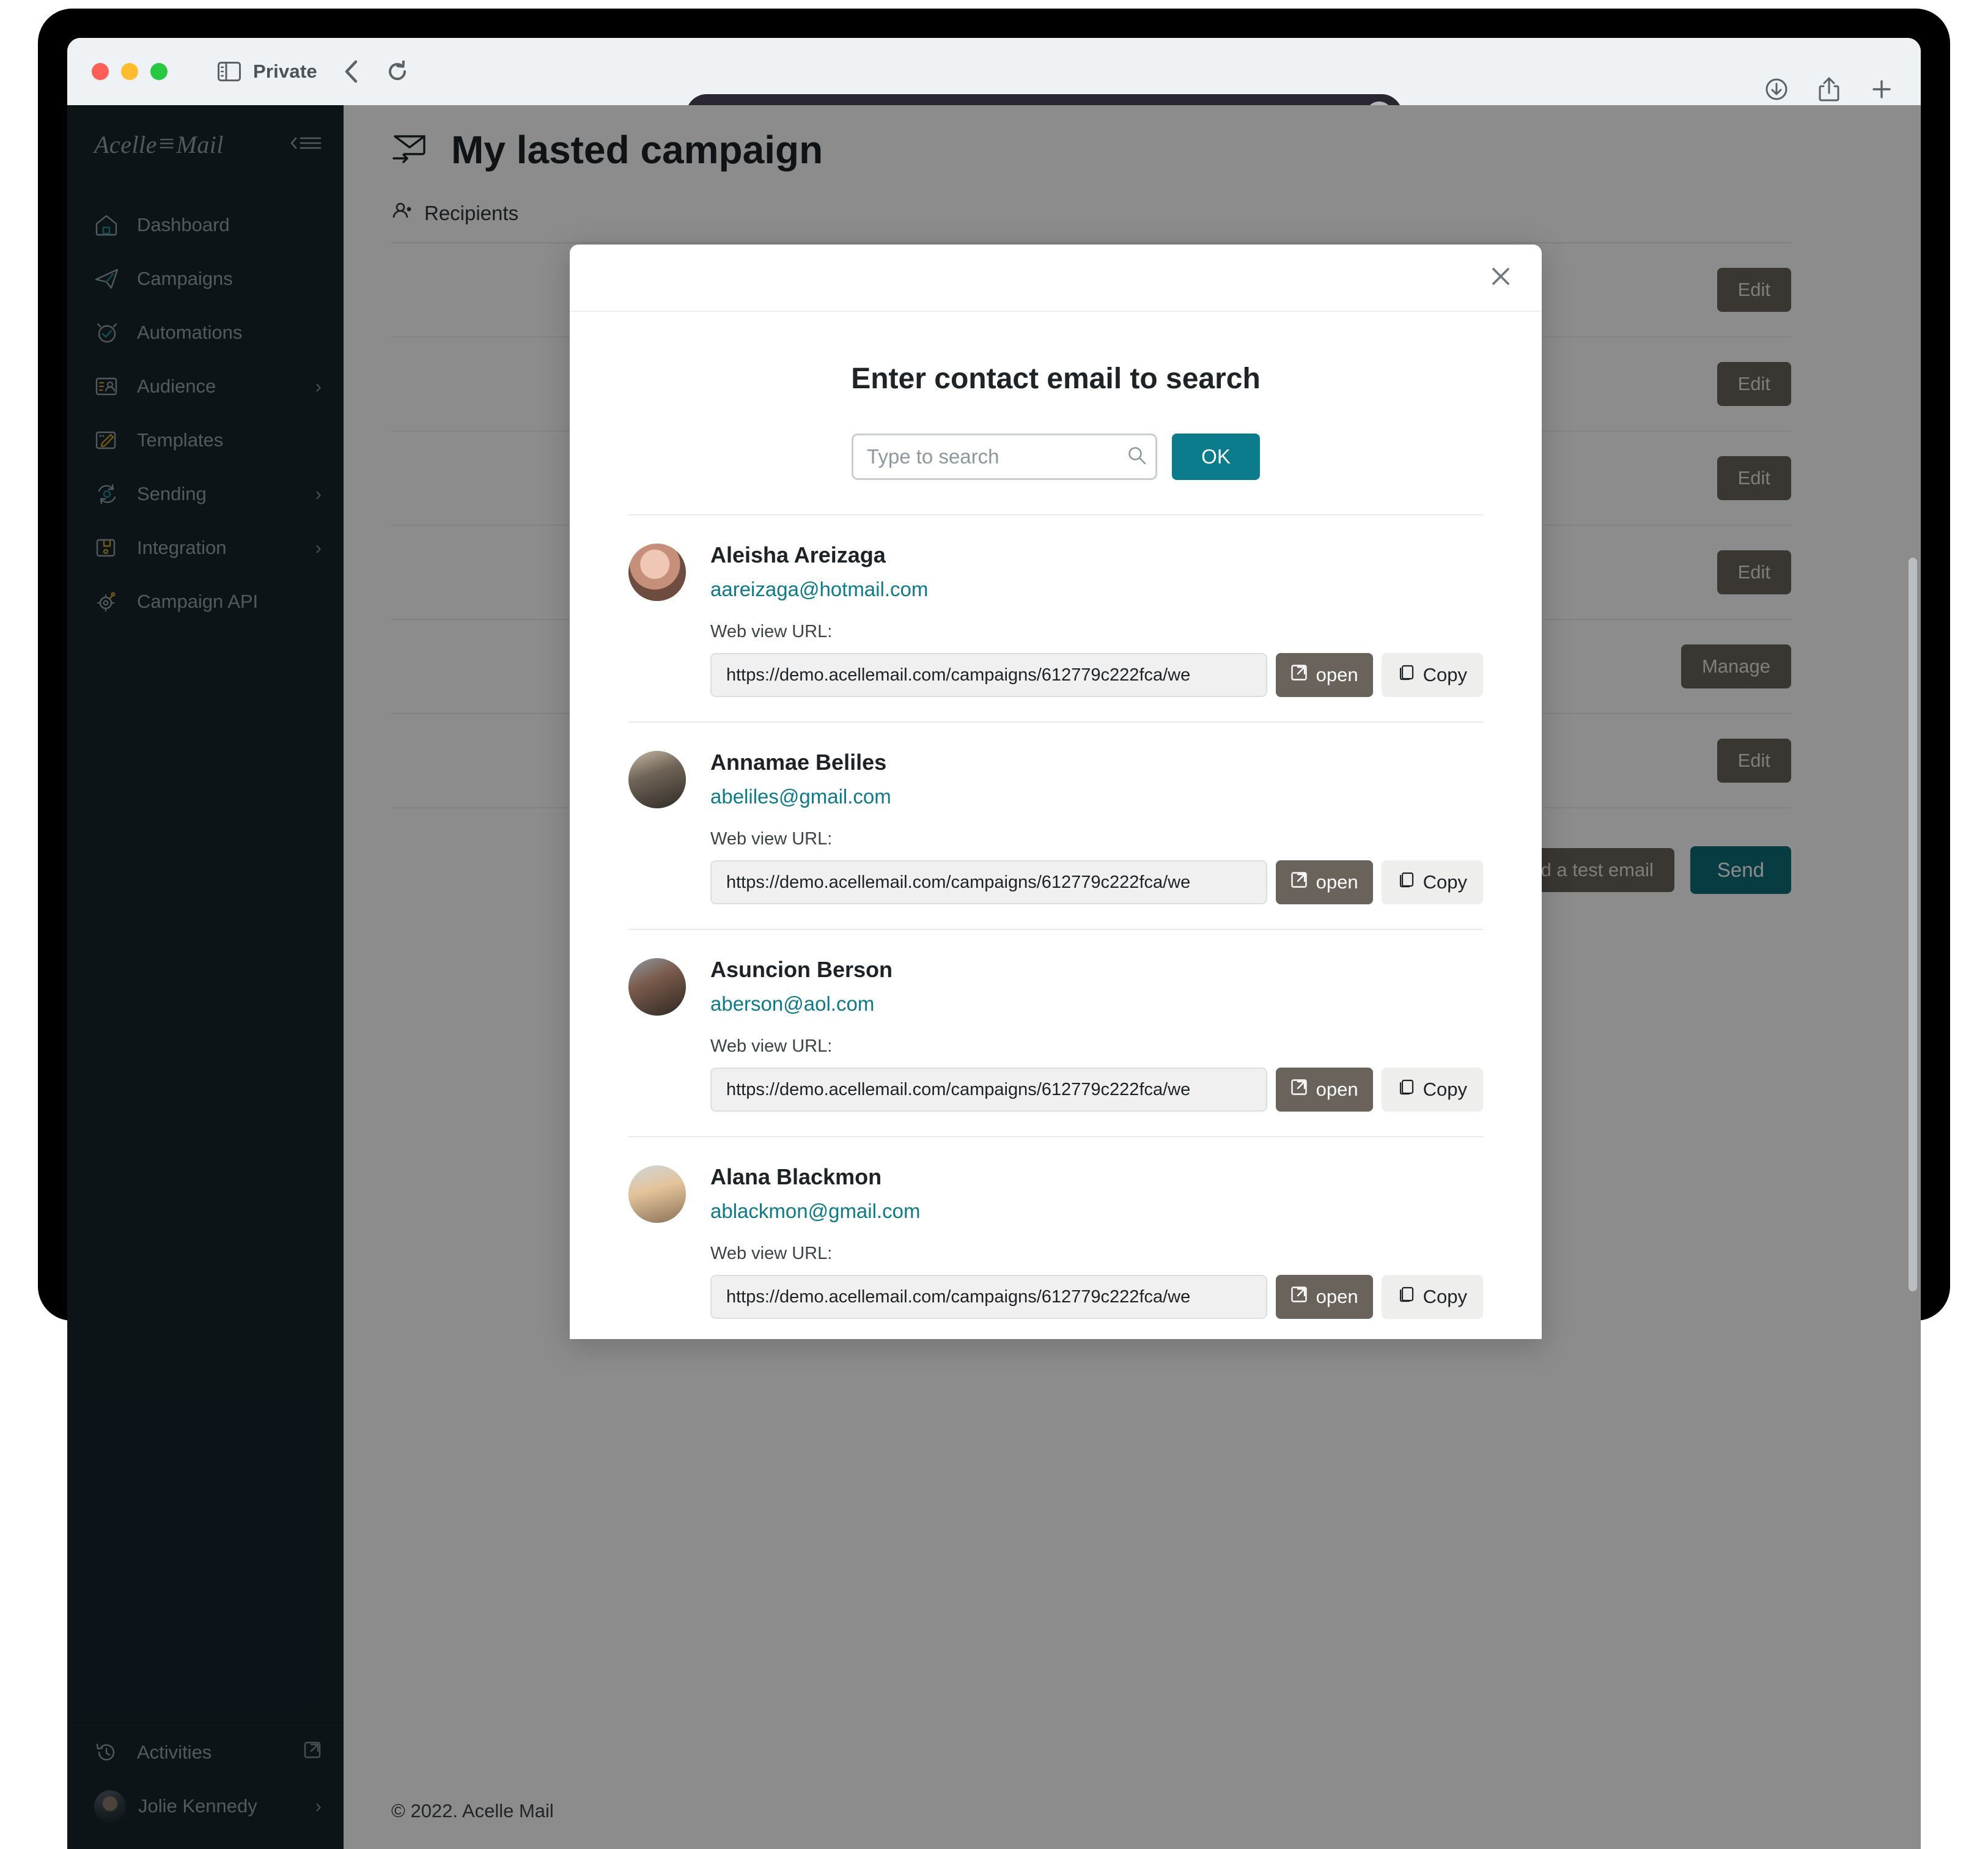  What do you see at coordinates (799, 763) in the screenshot?
I see `contact-name: Annamae Beliles` at bounding box center [799, 763].